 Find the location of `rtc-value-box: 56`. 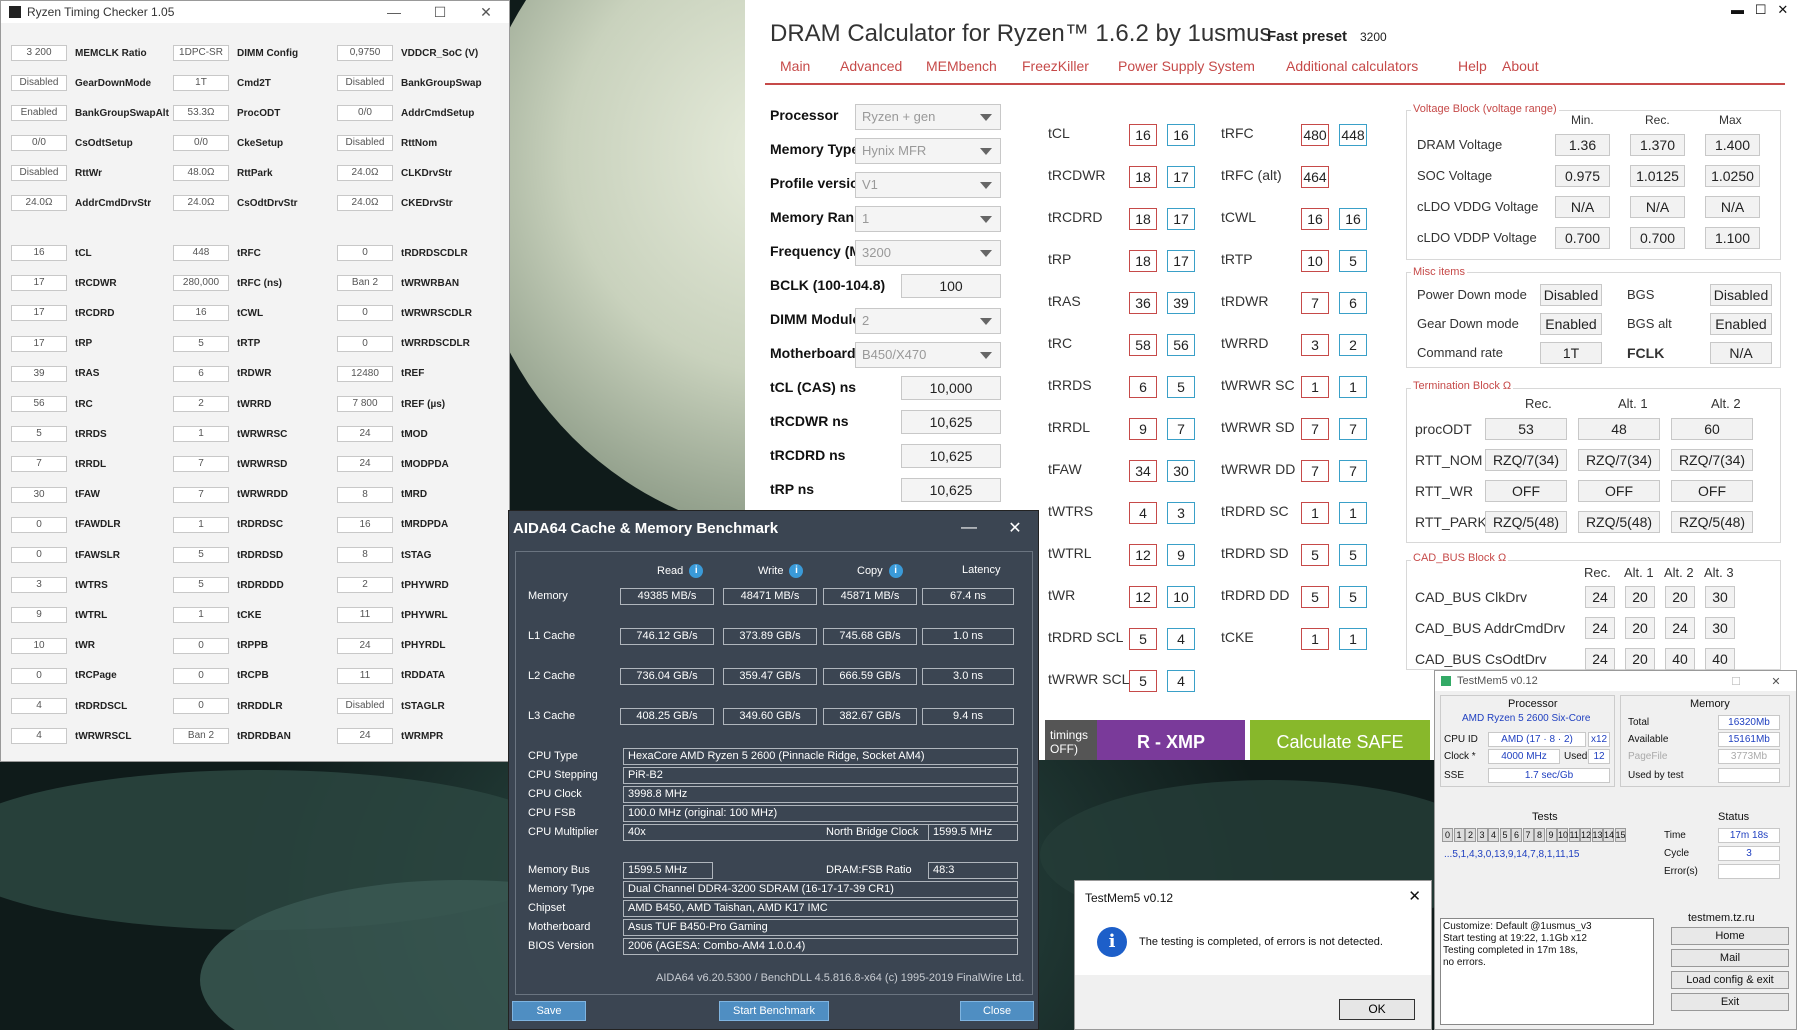

rtc-value-box: 56 is located at coordinates (39, 404).